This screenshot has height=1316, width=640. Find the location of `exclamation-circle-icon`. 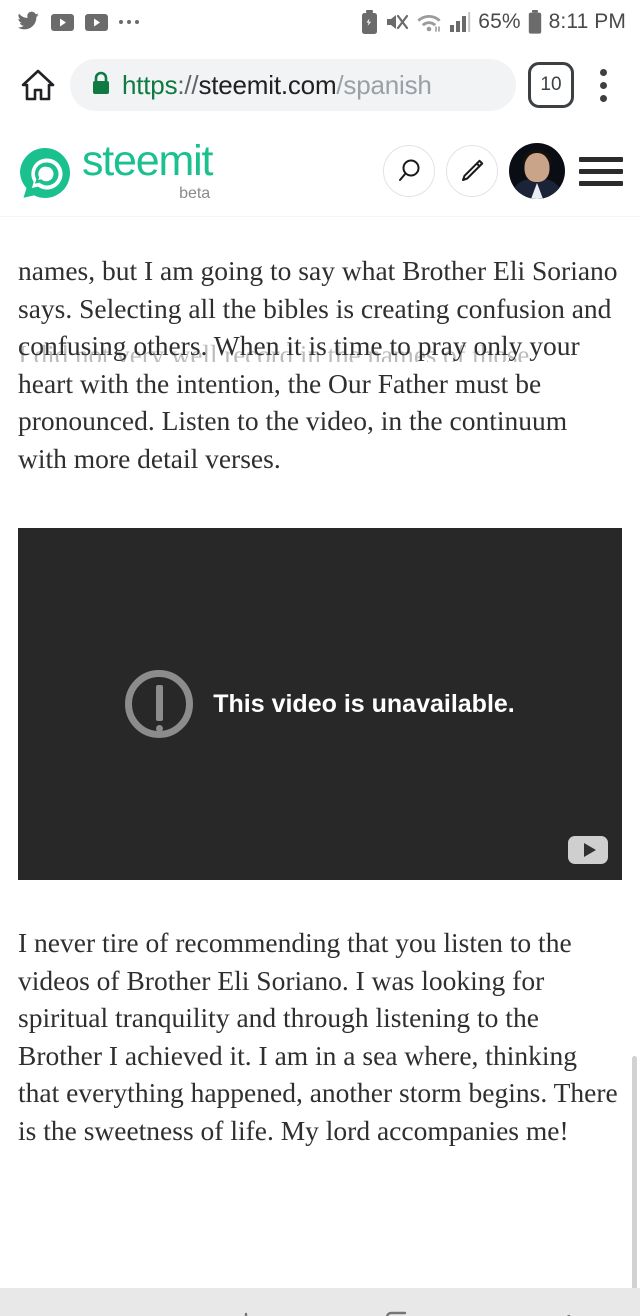

exclamation-circle-icon is located at coordinates (159, 704).